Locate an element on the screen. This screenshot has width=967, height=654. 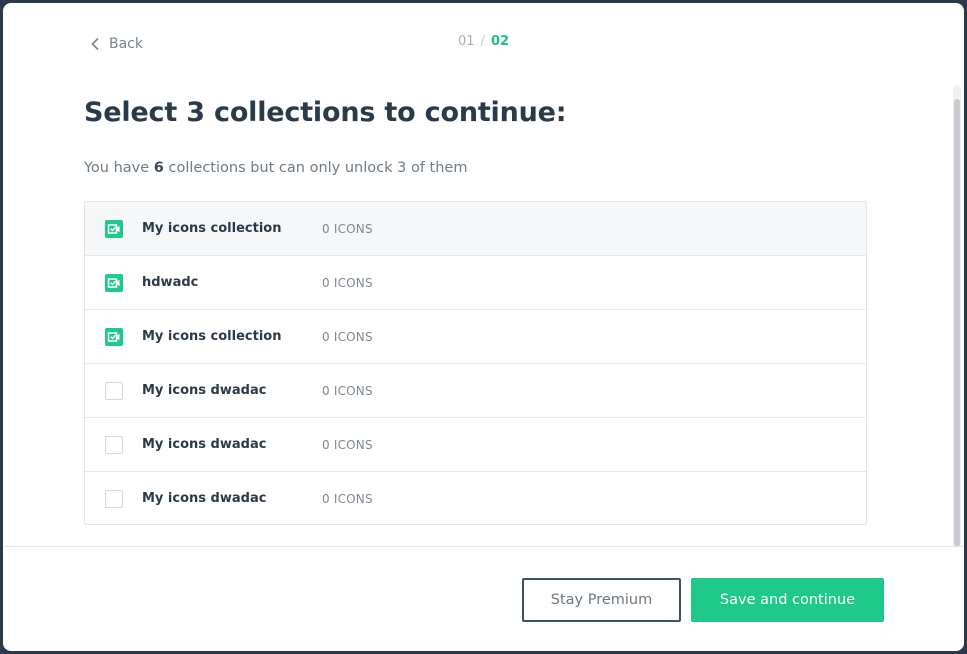
step-first: 01 is located at coordinates (466, 41).